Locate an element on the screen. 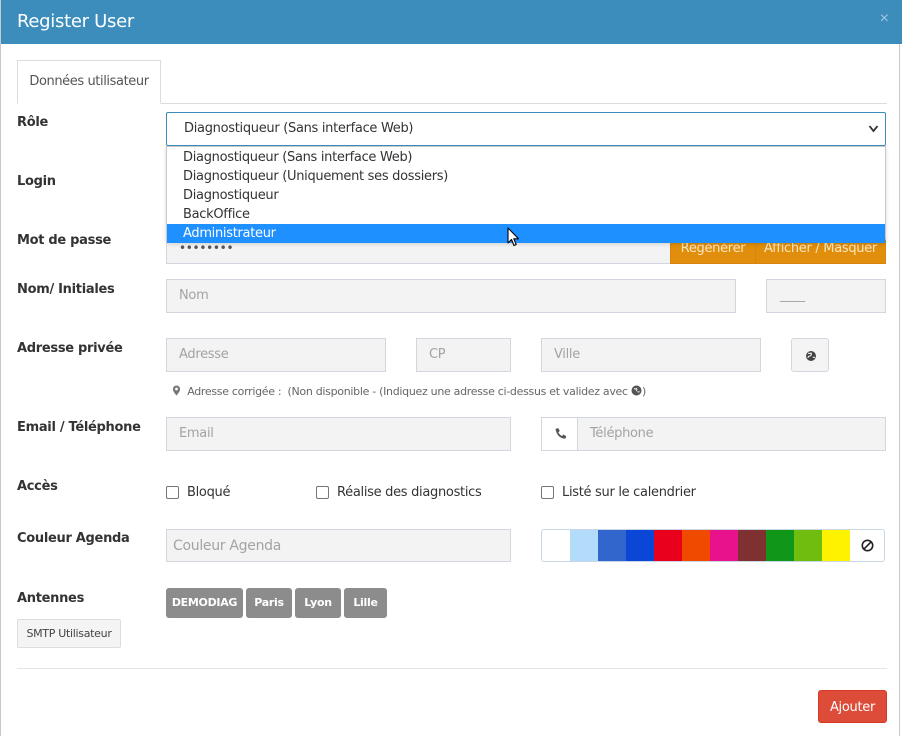  postal-code-input: CP is located at coordinates (463, 355).